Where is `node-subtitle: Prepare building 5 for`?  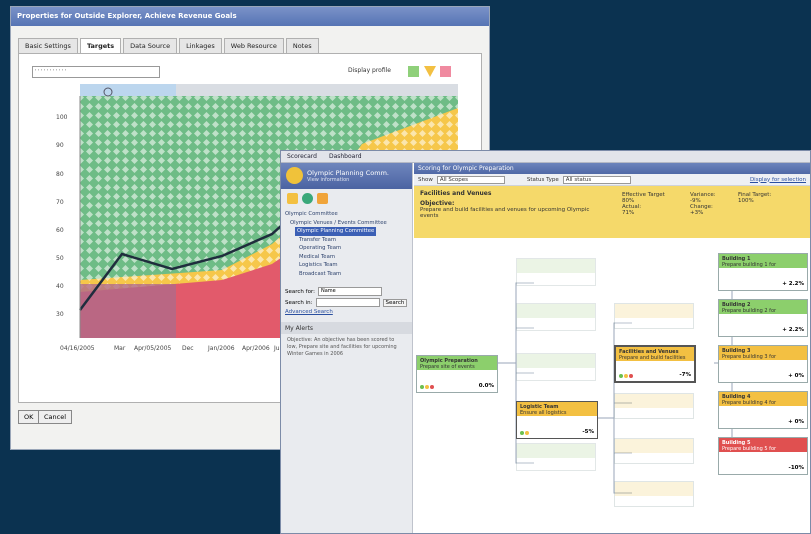
node-subtitle: Prepare building 5 for is located at coordinates (749, 449).